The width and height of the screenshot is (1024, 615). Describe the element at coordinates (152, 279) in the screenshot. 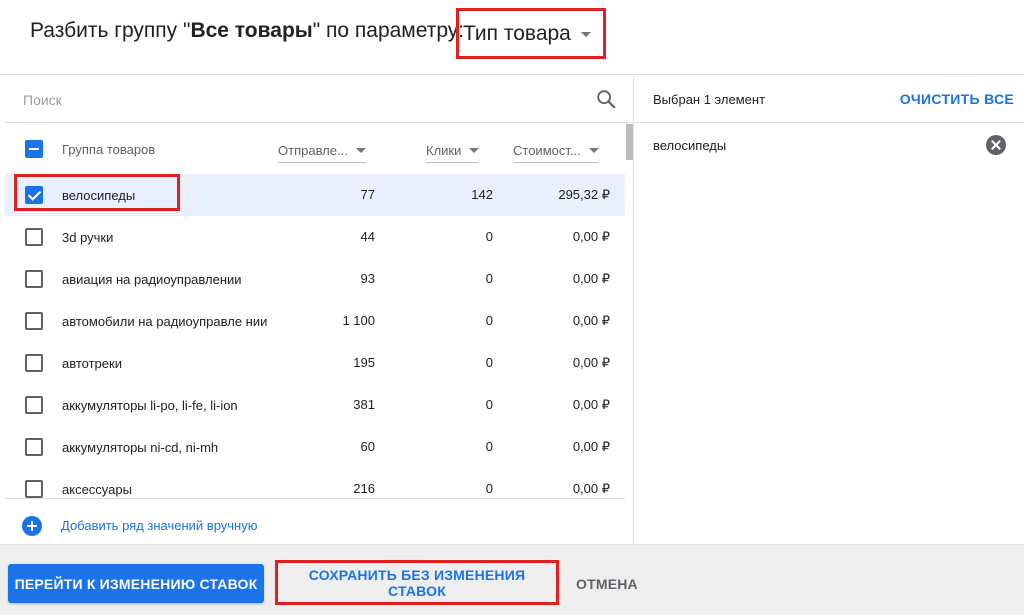

I see `row-group-name: авиация на радиоуправлении` at that location.